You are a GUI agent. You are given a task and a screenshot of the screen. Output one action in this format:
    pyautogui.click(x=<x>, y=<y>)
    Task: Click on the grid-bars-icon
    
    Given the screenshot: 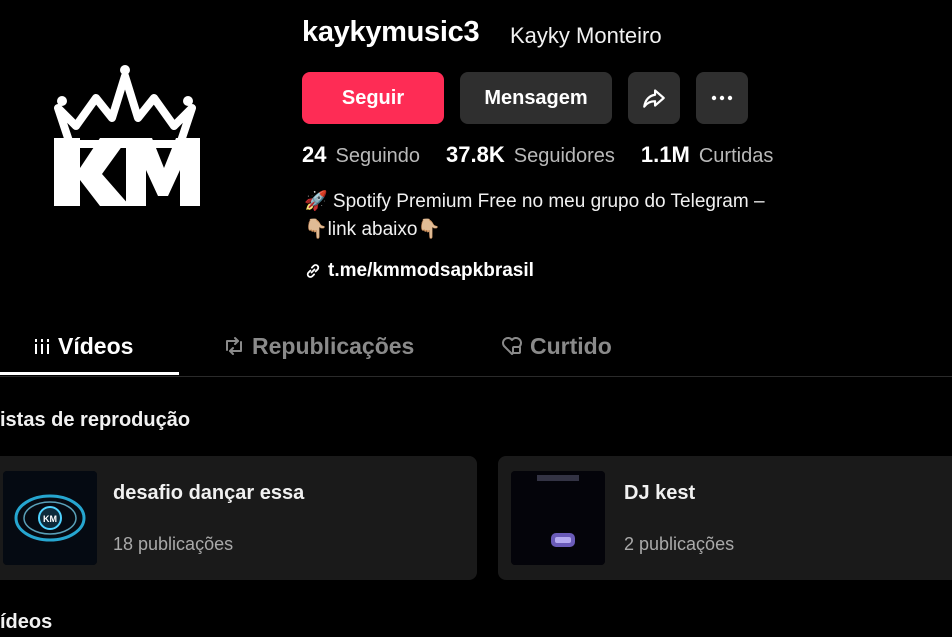 What is the action you would take?
    pyautogui.click(x=42, y=346)
    